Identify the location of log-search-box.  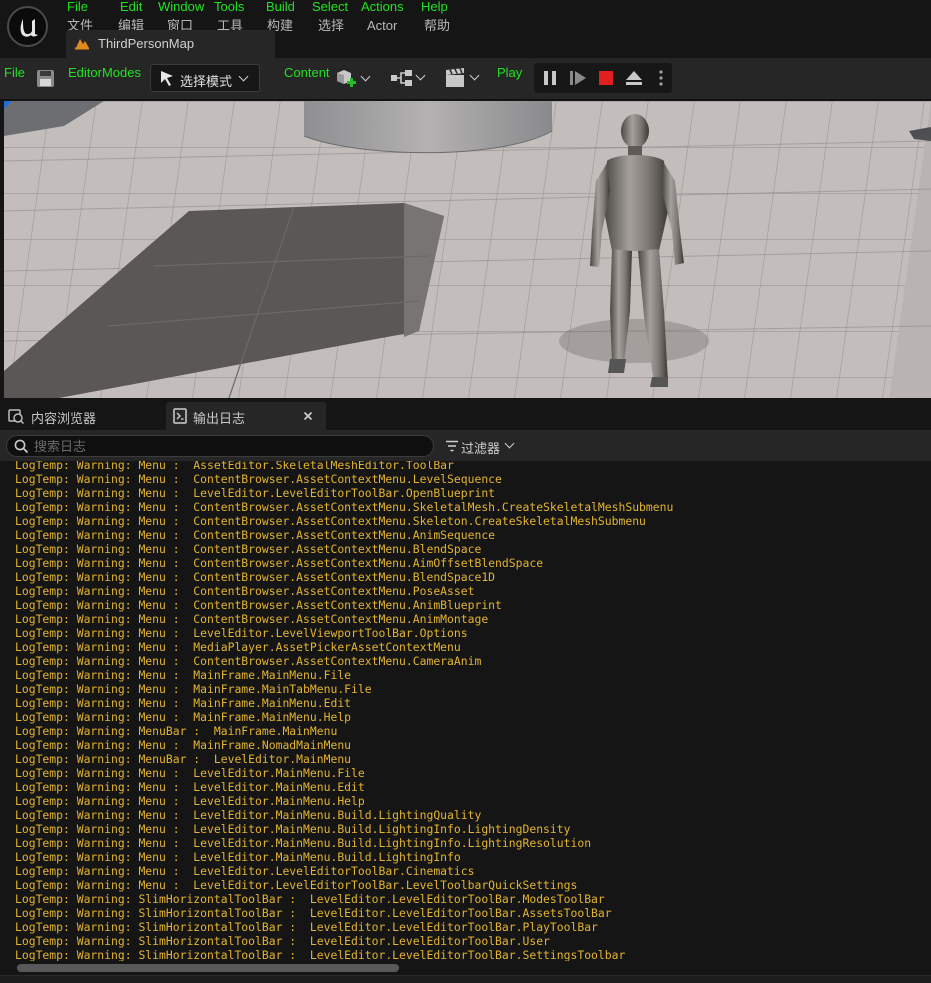
(220, 446).